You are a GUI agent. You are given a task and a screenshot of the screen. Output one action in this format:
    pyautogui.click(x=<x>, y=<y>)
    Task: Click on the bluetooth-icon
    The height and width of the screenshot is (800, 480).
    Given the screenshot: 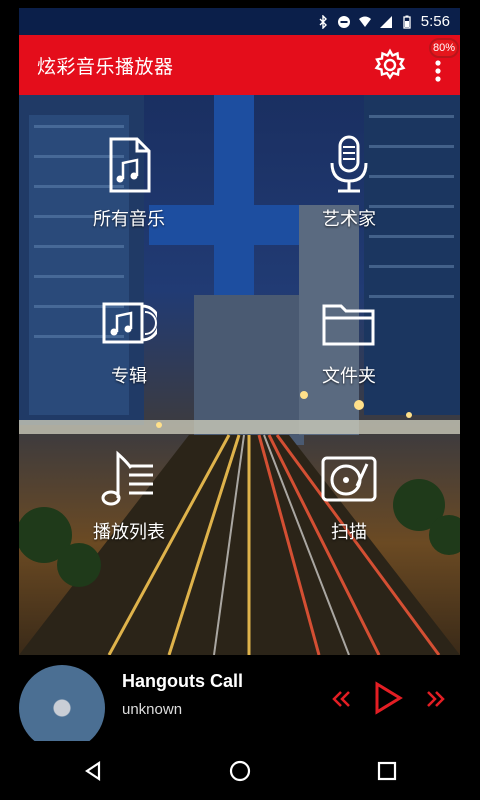 What is the action you would take?
    pyautogui.click(x=323, y=21)
    